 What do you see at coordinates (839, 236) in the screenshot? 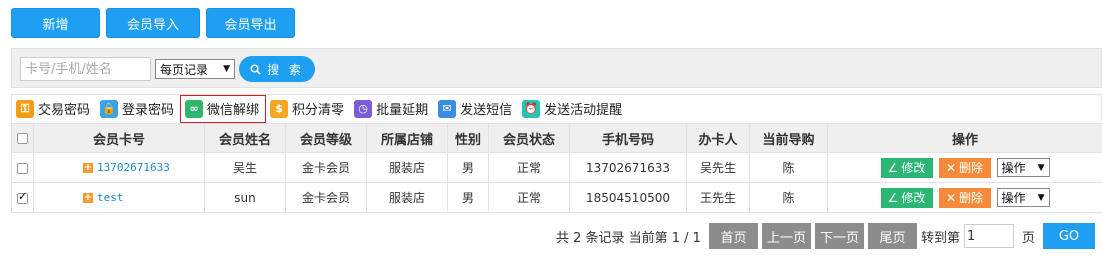
I see `next-page-button: 下一页` at bounding box center [839, 236].